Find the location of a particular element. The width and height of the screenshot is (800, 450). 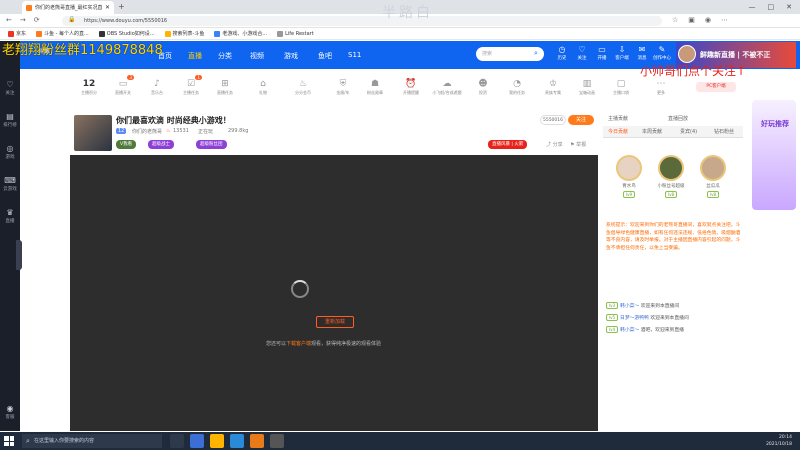

tag-pill: 超级战士 is located at coordinates (161, 144).